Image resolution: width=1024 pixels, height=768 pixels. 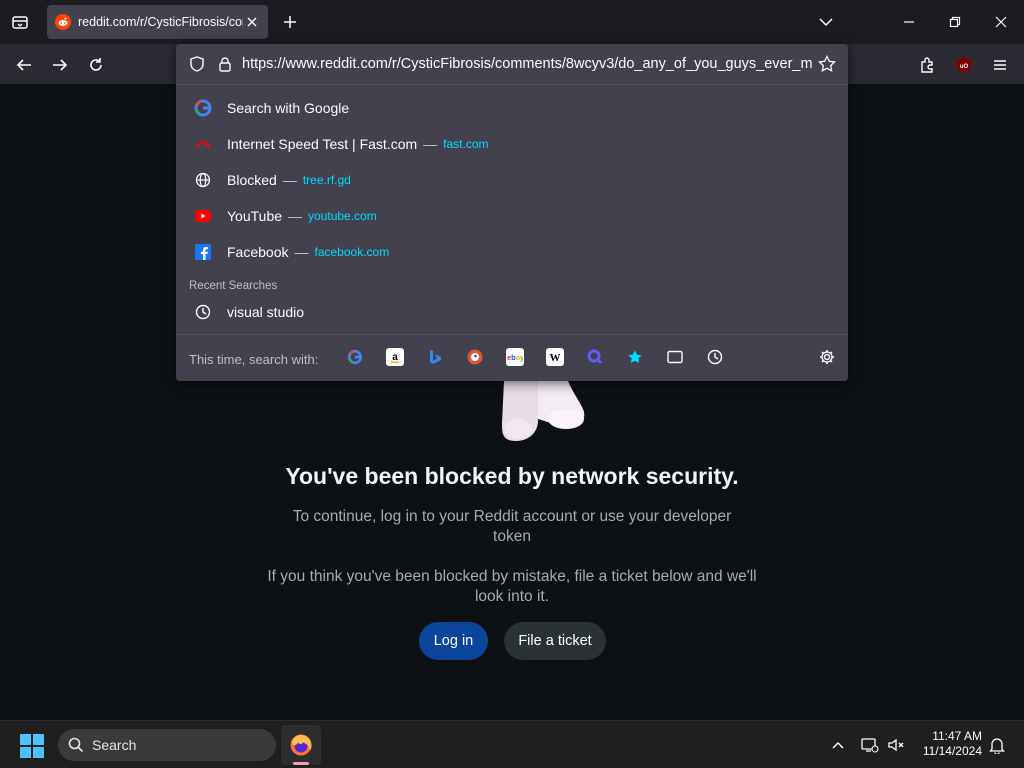 What do you see at coordinates (715, 357) in the screenshot?
I see `history-search-icon` at bounding box center [715, 357].